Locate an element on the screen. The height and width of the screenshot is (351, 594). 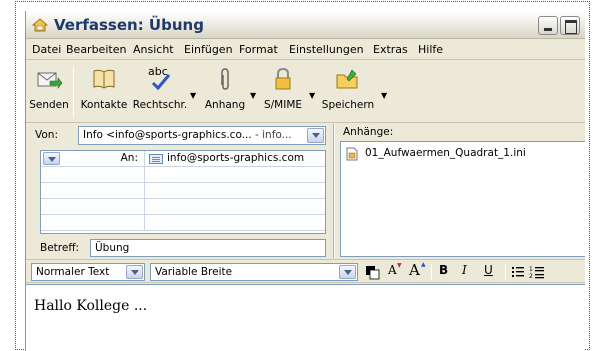
paragraph-style-select: Normaler Text is located at coordinates (88, 272).